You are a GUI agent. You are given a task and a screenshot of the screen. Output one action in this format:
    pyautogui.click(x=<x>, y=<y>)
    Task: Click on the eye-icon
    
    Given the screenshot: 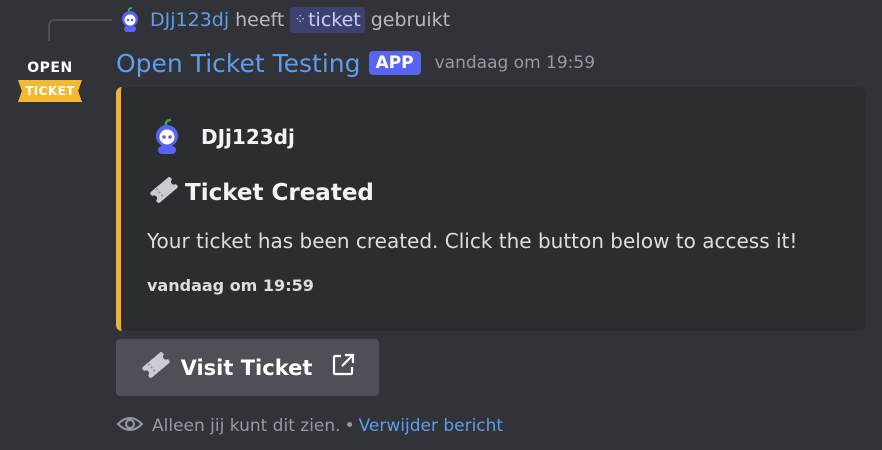 What is the action you would take?
    pyautogui.click(x=130, y=426)
    